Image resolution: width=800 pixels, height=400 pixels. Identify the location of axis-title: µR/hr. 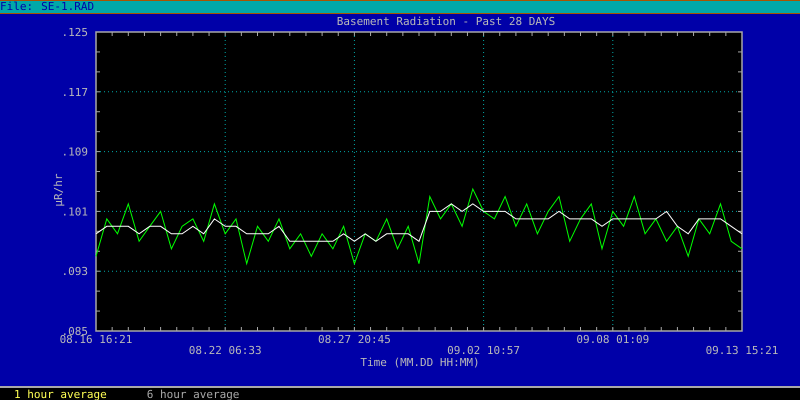
(58, 190).